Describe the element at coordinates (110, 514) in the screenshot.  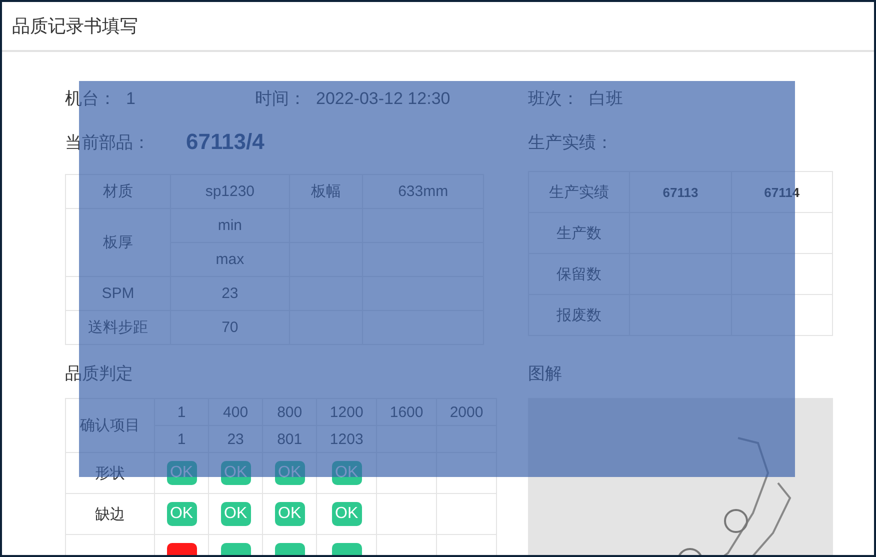
I see `row-header: 缺边` at that location.